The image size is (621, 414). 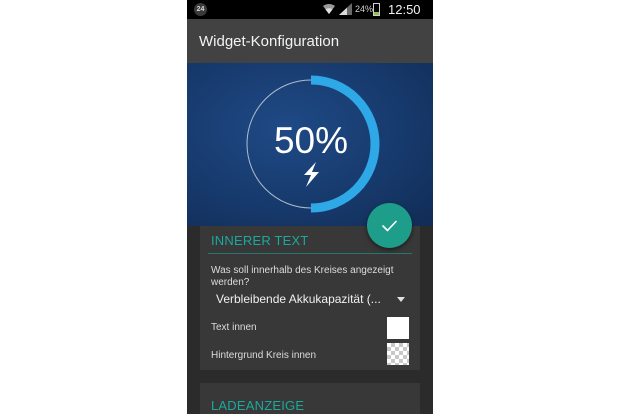 What do you see at coordinates (310, 398) in the screenshot?
I see `charge-indicator-card: LADEANZEIGE` at bounding box center [310, 398].